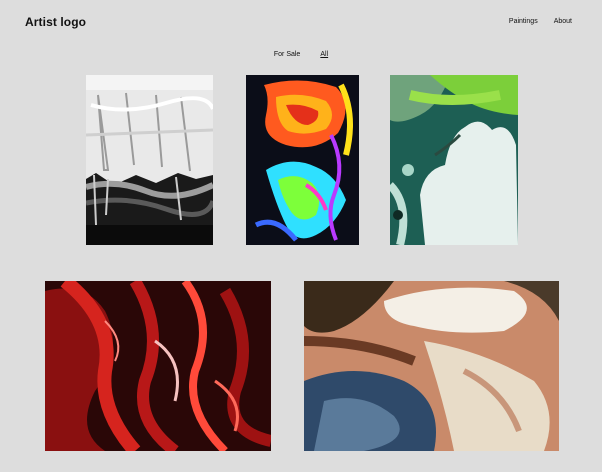  Describe the element at coordinates (540, 21) in the screenshot. I see `main-nav: Paintings About` at that location.